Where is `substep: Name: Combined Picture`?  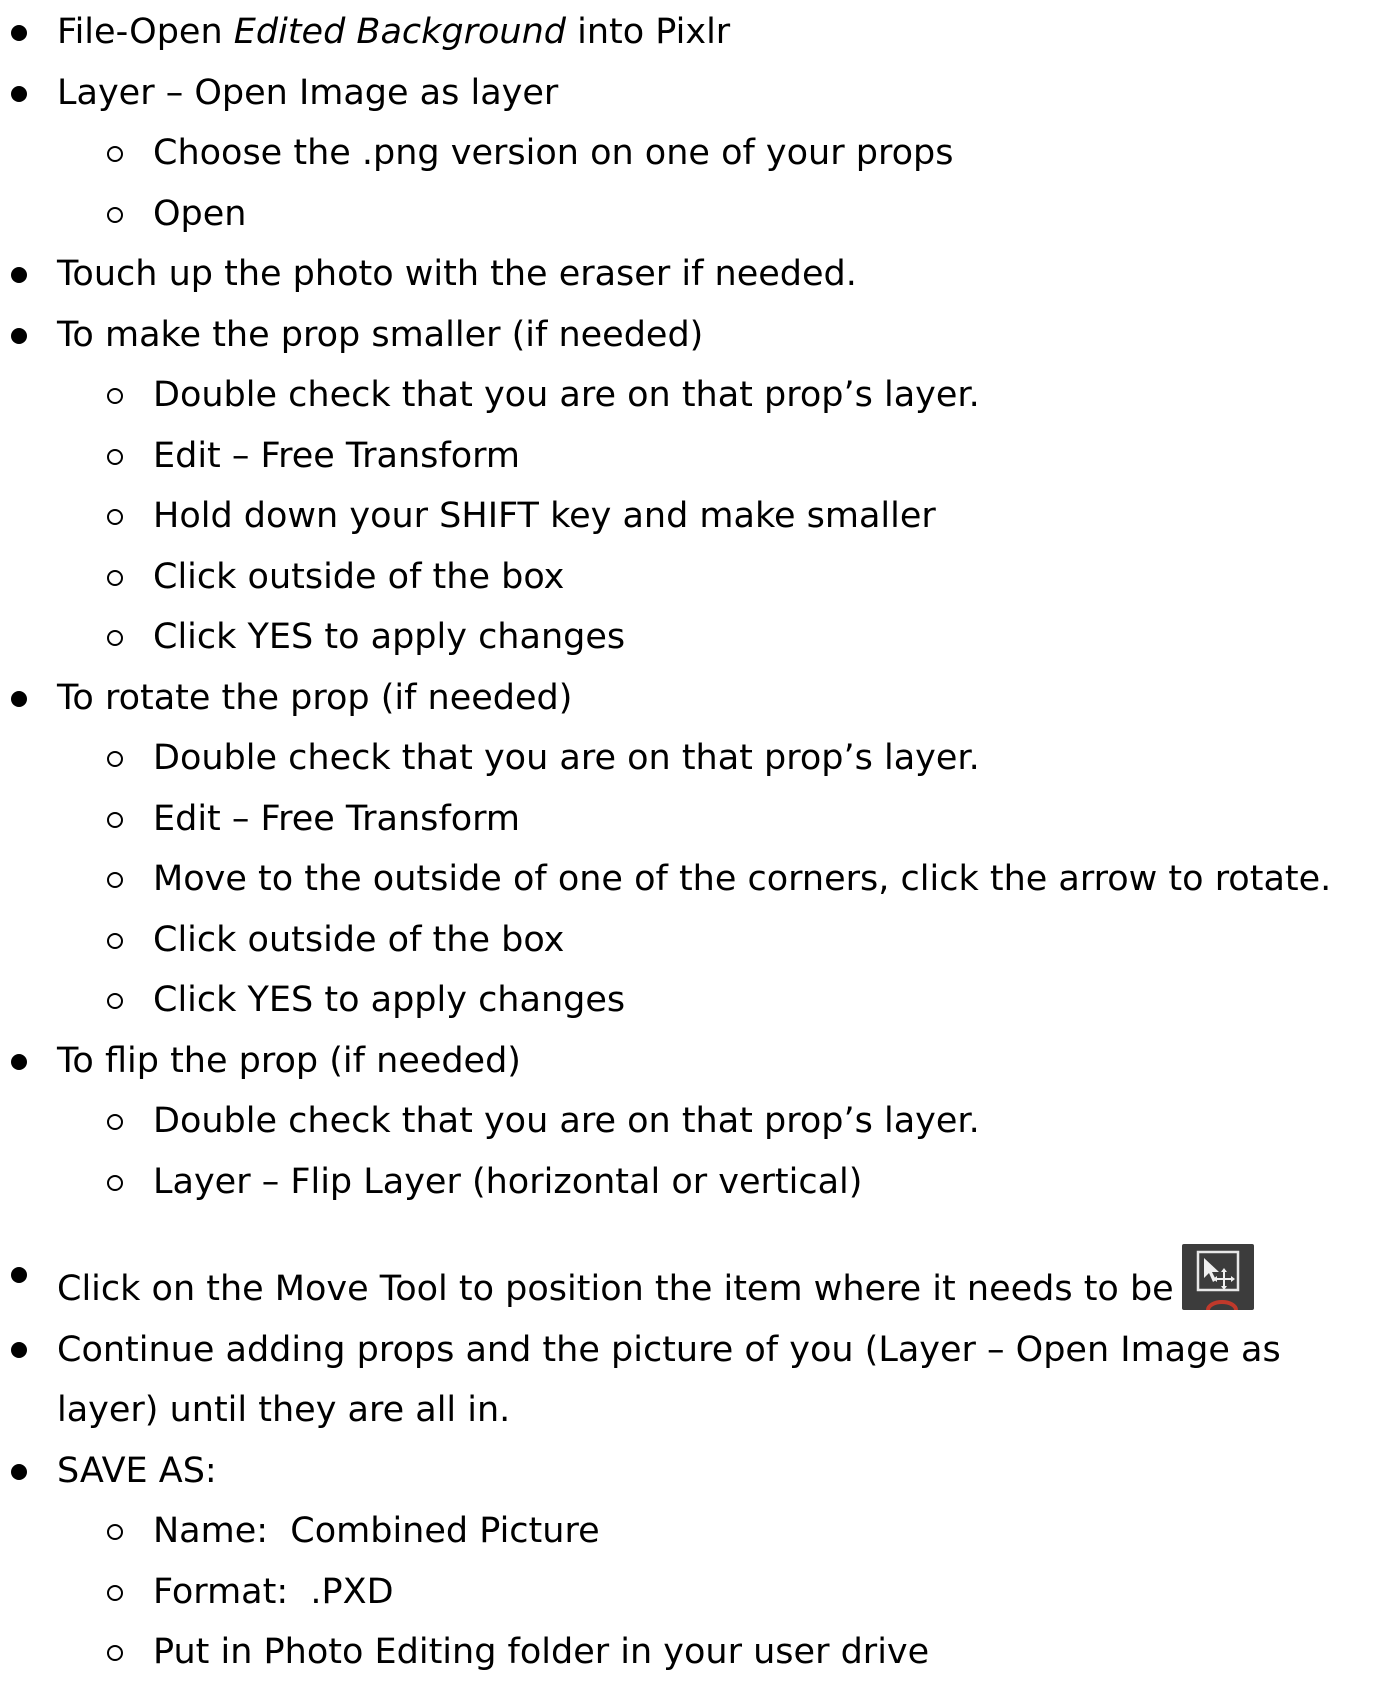 substep: Name: Combined Picture is located at coordinates (691, 1531).